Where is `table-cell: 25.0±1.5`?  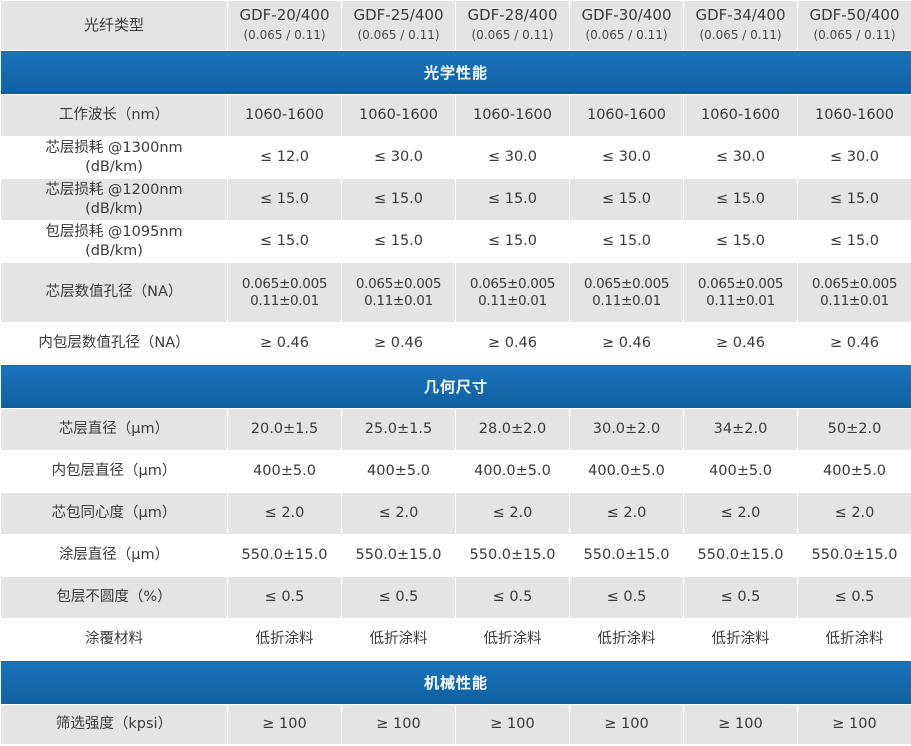 table-cell: 25.0±1.5 is located at coordinates (398, 429).